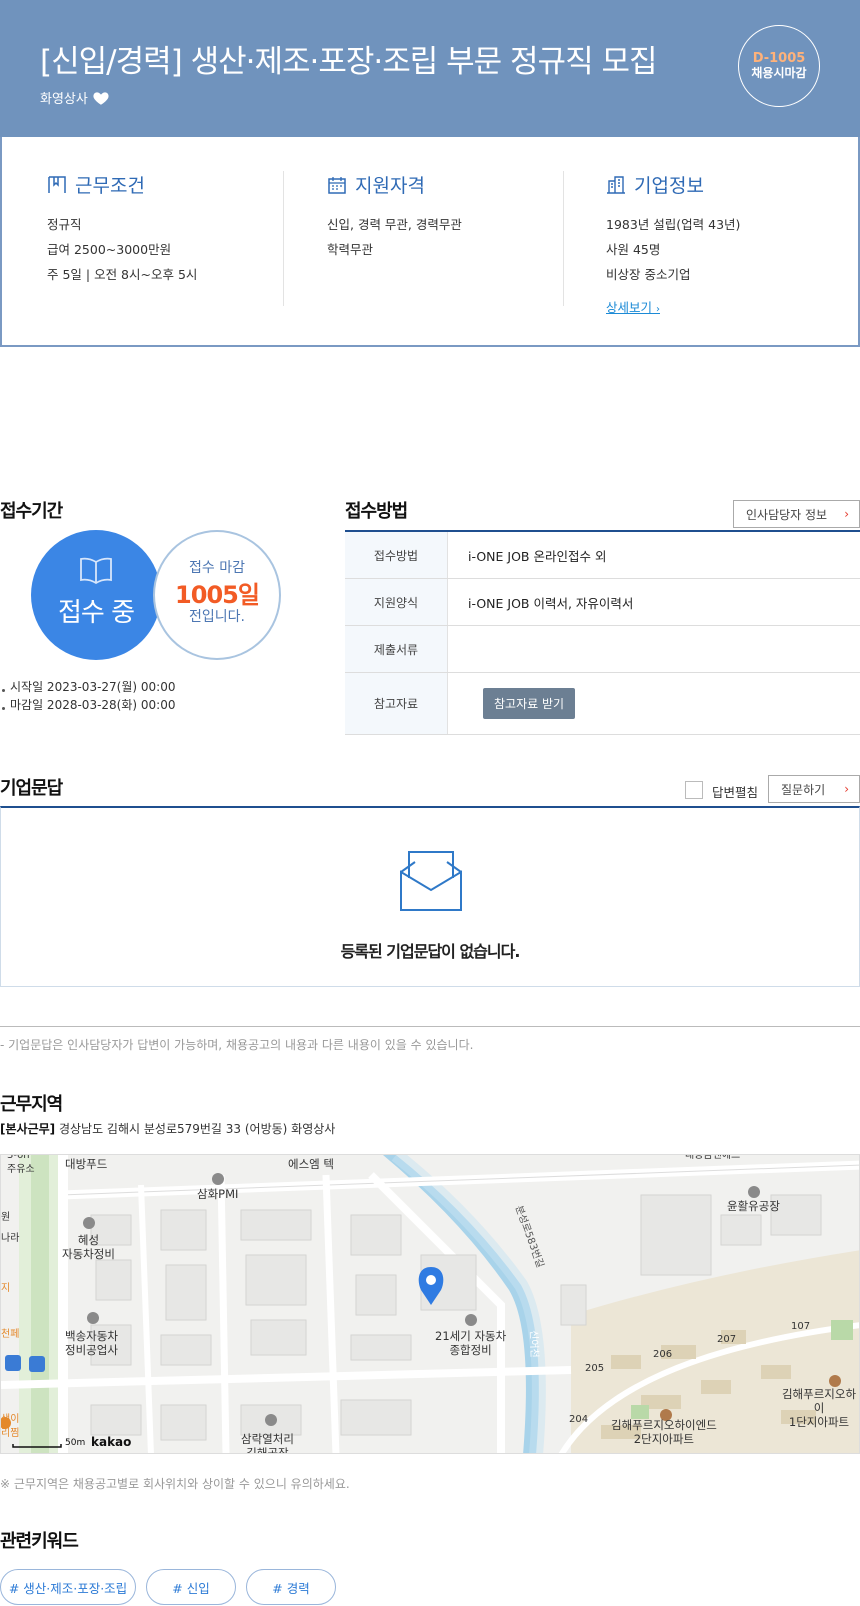 The image size is (860, 1606). Describe the element at coordinates (533, 1343) in the screenshot. I see `map-label: 신어천` at that location.